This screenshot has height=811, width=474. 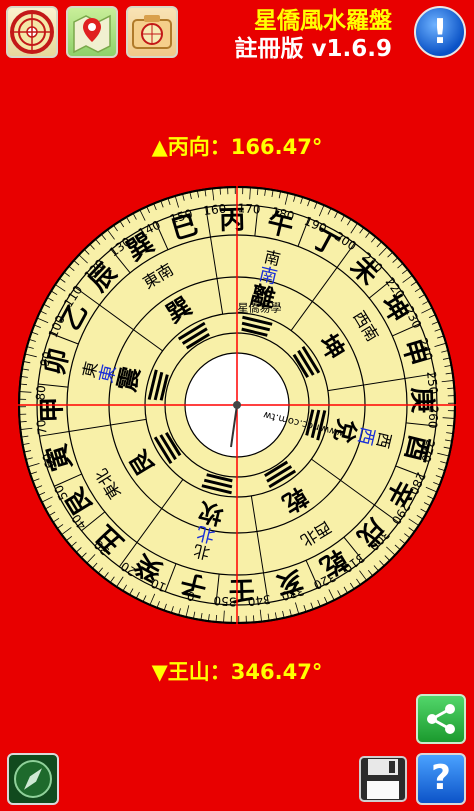 I want to click on info-button: !, so click(x=440, y=32).